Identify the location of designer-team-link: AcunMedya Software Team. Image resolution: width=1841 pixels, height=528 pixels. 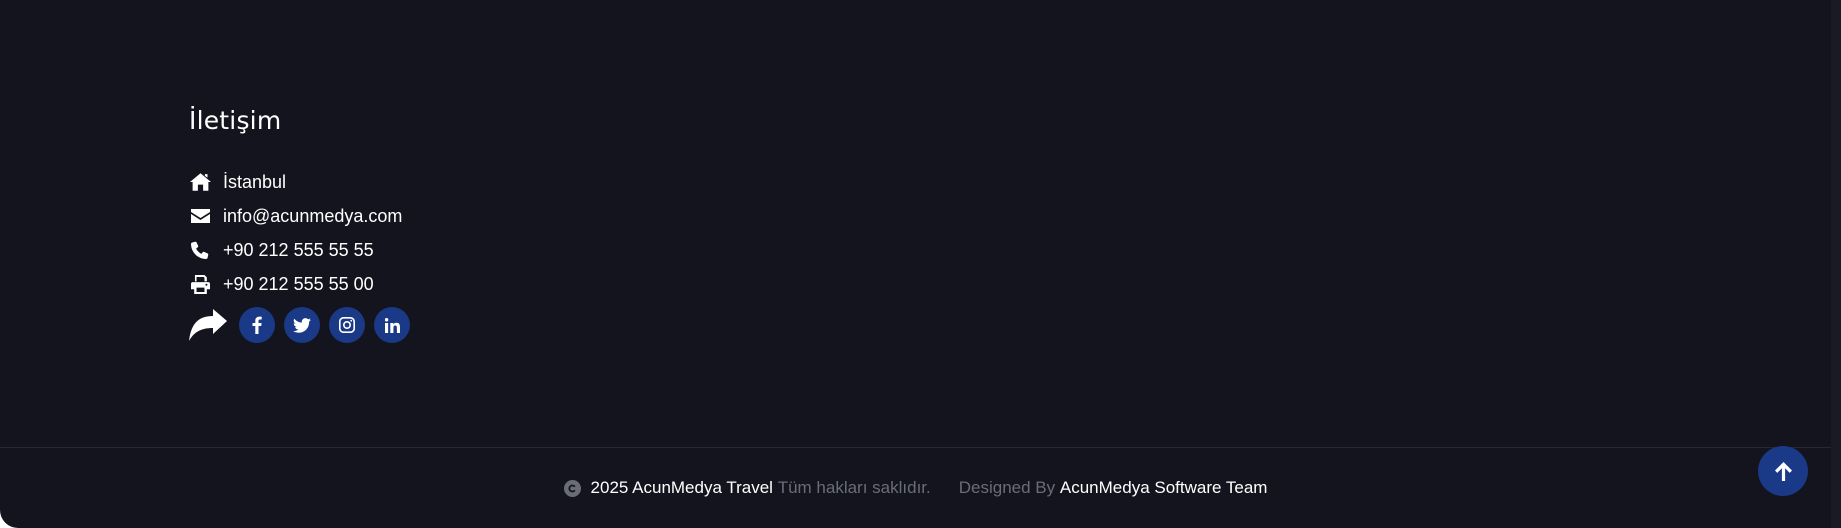
(1164, 488).